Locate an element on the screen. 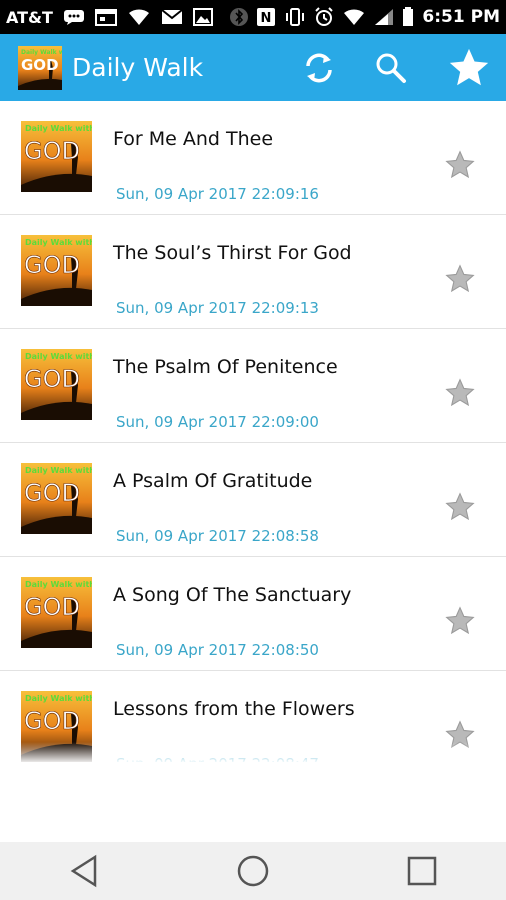 This screenshot has height=900, width=506. recents-button is located at coordinates (422, 871).